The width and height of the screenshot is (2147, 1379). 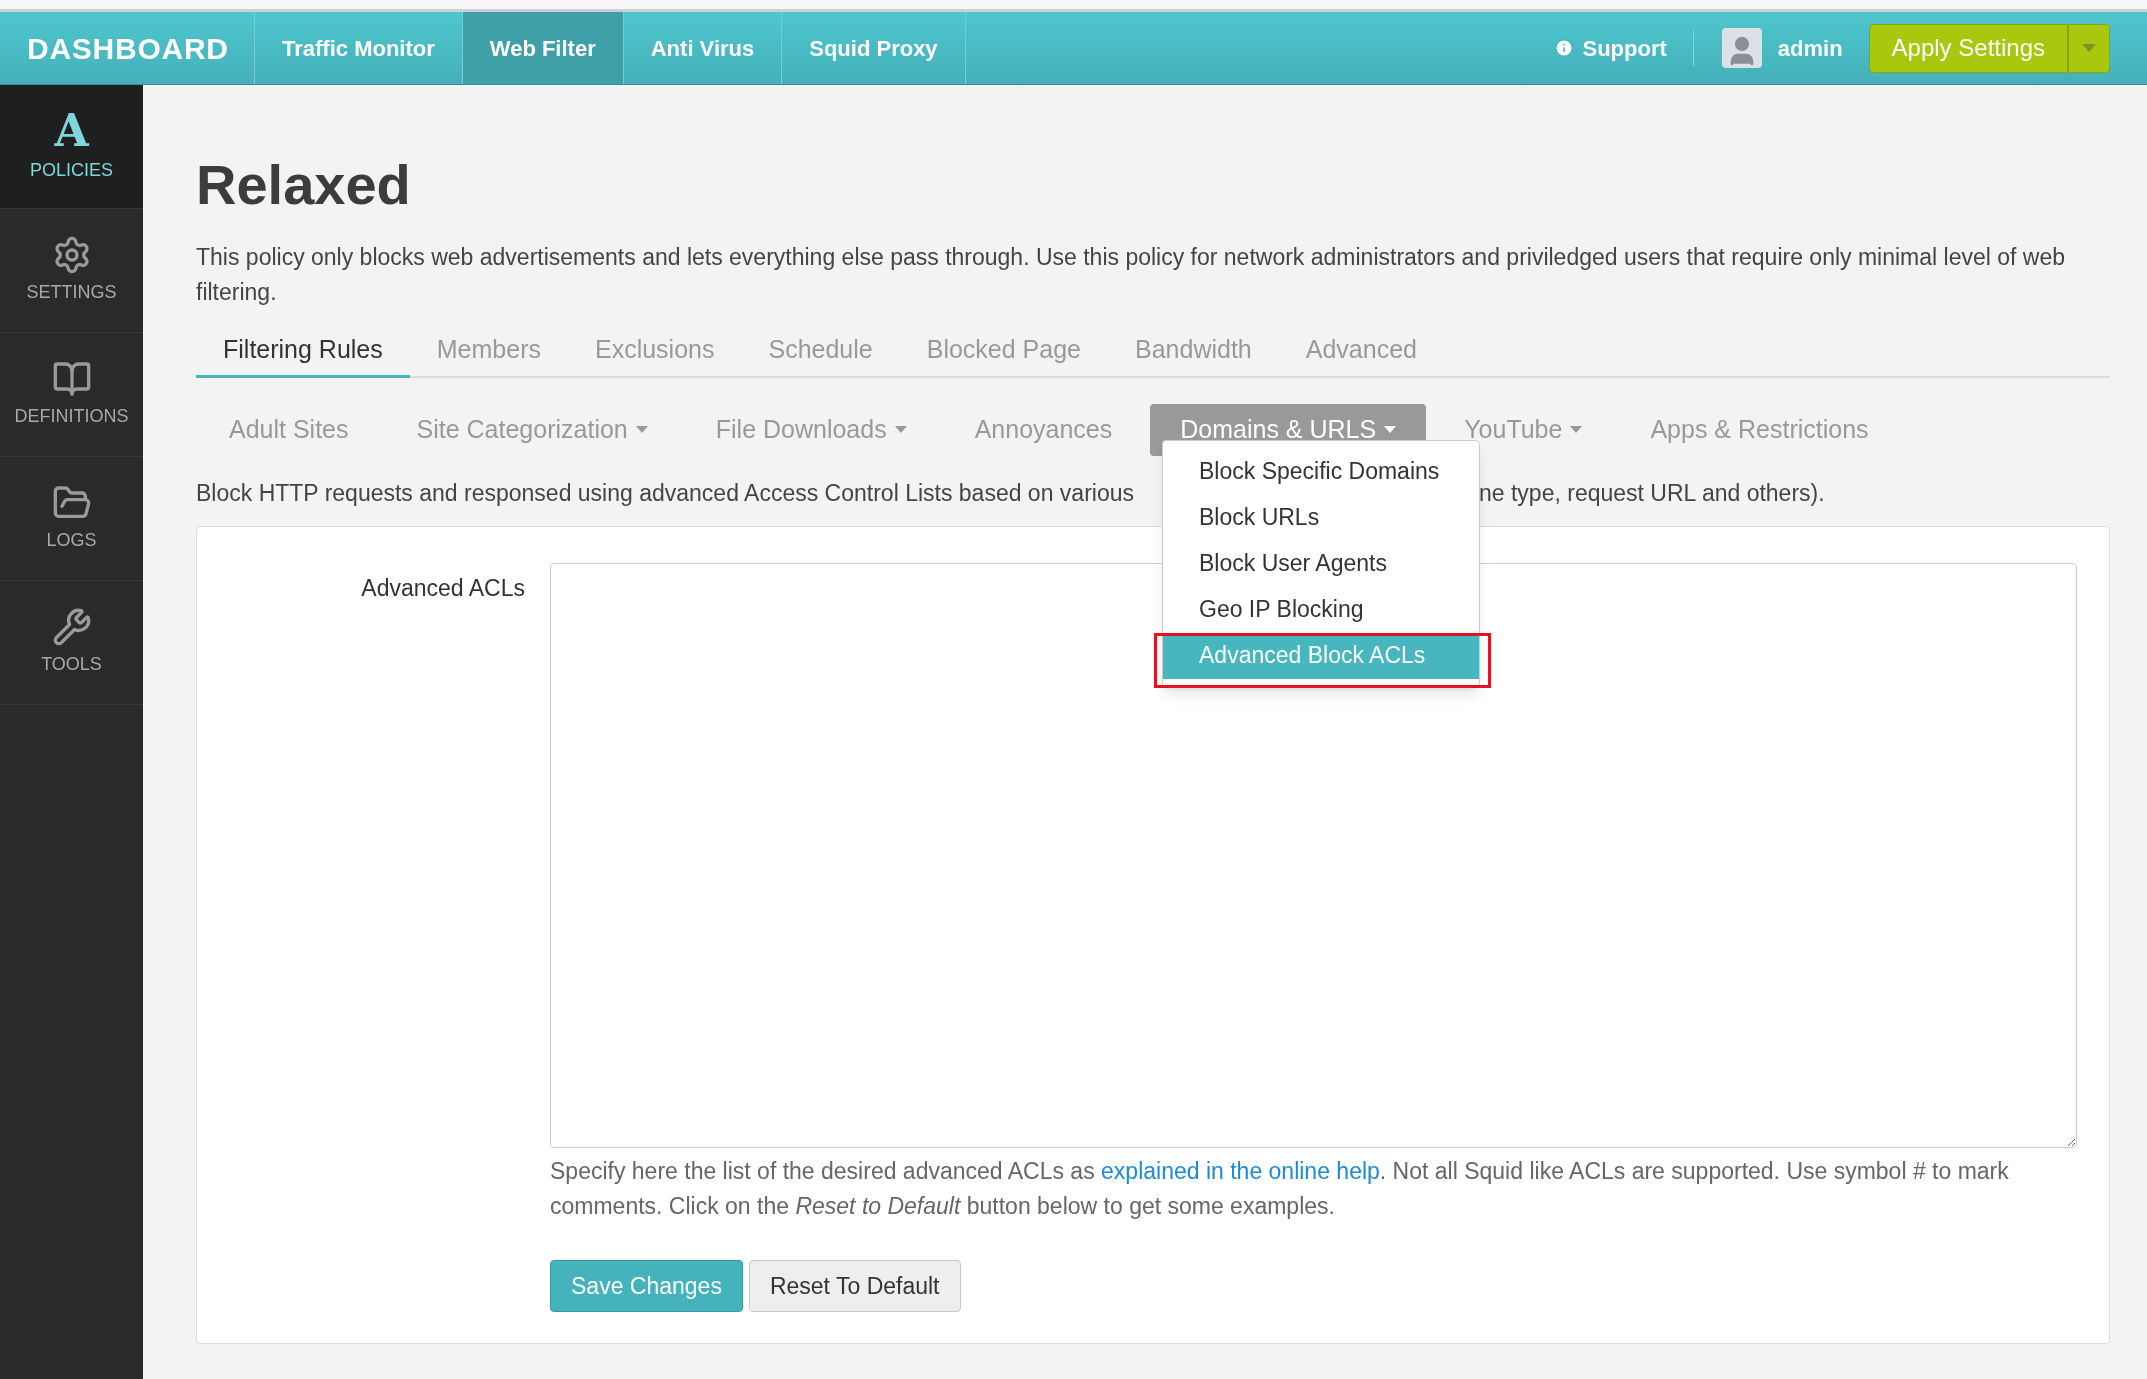 What do you see at coordinates (1321, 563) in the screenshot?
I see `dropdown-item: Block User Agents` at bounding box center [1321, 563].